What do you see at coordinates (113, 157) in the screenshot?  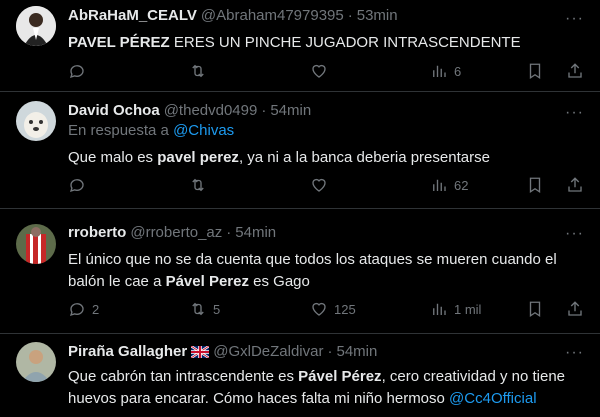 I see `text-part: Que malo es` at bounding box center [113, 157].